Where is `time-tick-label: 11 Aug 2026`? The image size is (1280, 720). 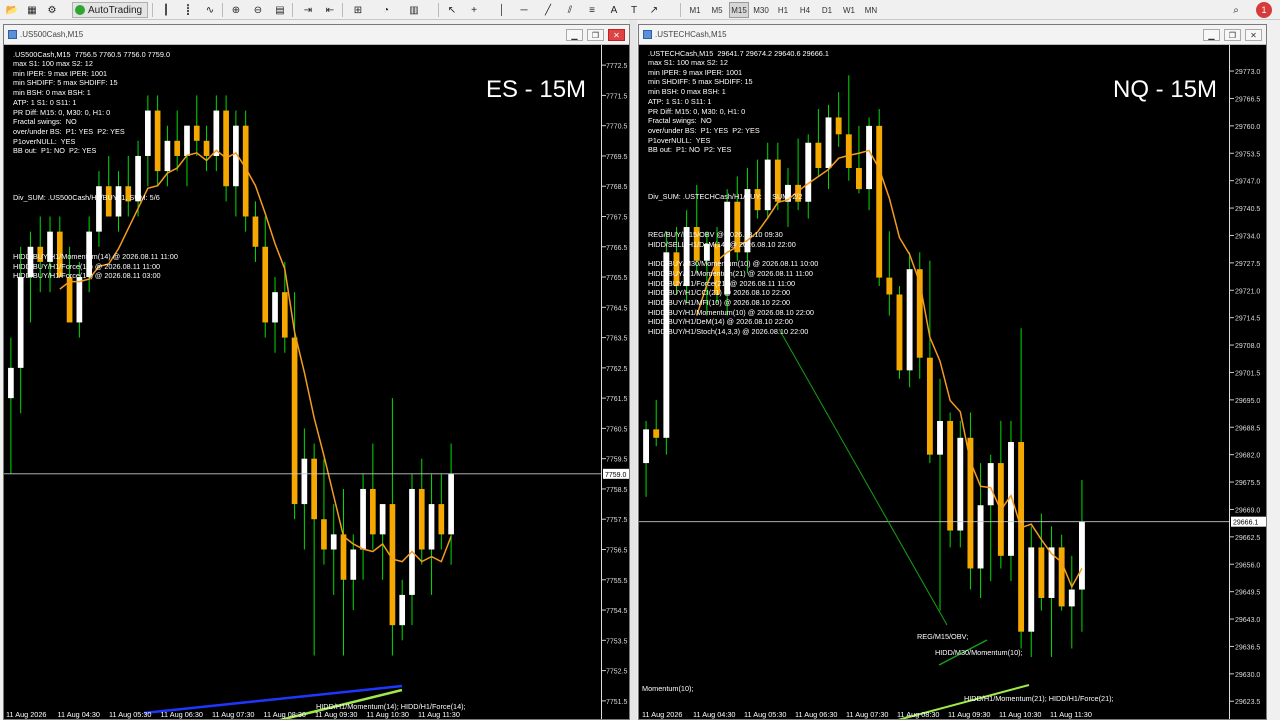
time-tick-label: 11 Aug 2026 is located at coordinates (26, 714).